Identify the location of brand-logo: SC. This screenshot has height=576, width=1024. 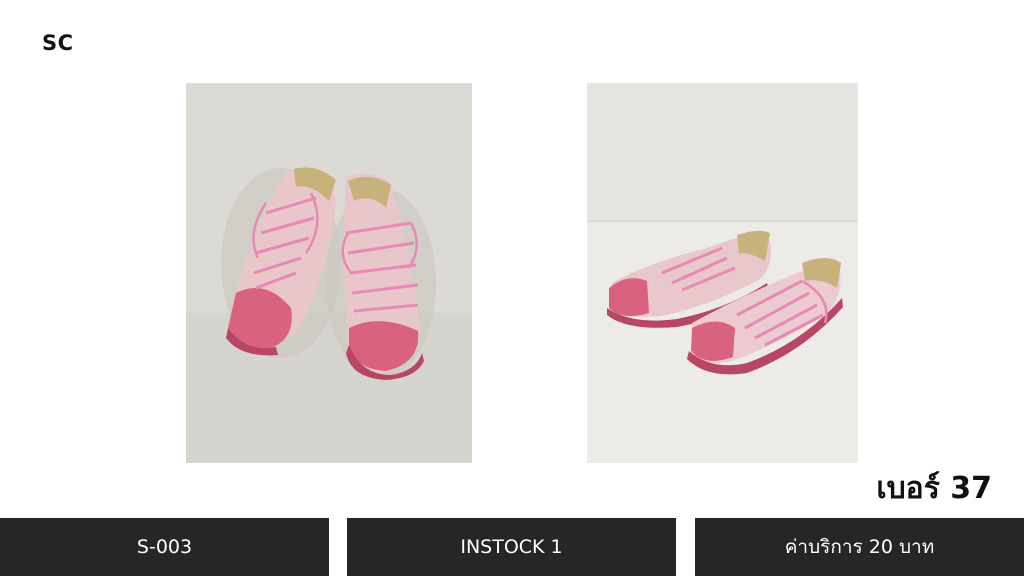
(58, 43).